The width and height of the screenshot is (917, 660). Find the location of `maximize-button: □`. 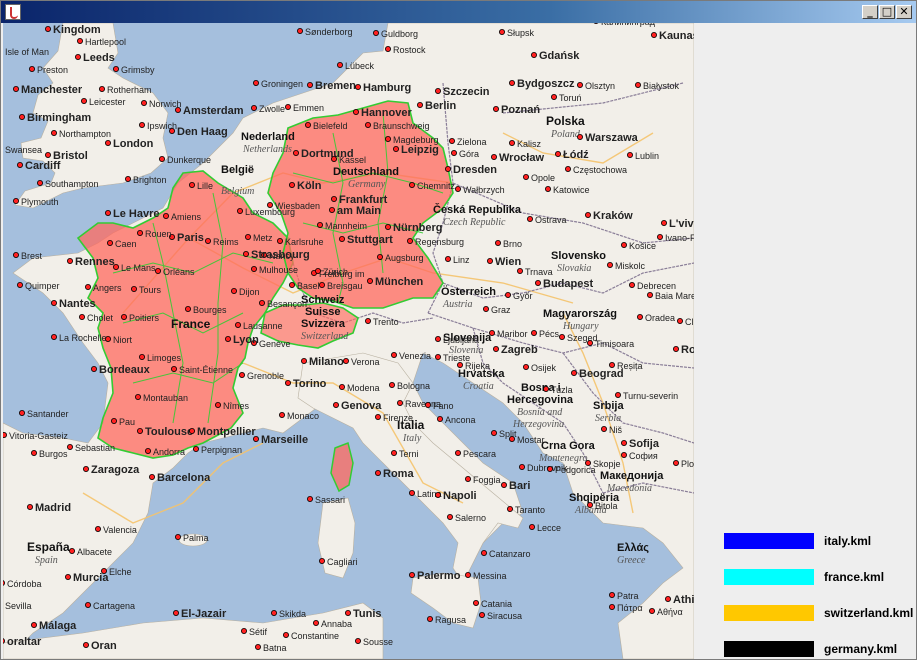

maximize-button: □ is located at coordinates (887, 12).